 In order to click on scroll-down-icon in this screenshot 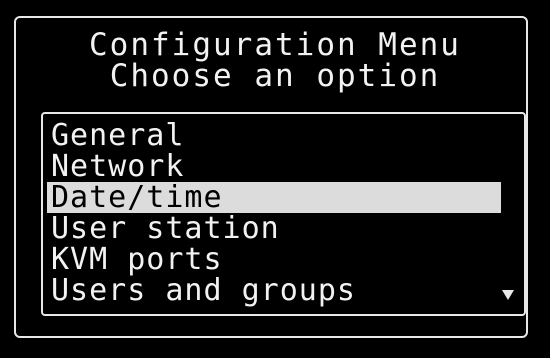, I will do `click(508, 295)`.